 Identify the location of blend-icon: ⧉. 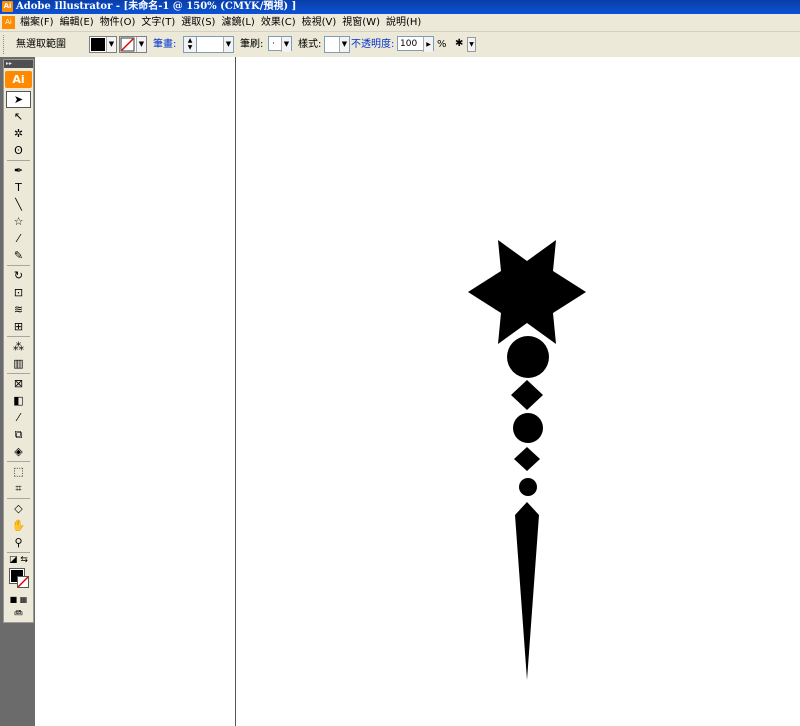
(18, 434).